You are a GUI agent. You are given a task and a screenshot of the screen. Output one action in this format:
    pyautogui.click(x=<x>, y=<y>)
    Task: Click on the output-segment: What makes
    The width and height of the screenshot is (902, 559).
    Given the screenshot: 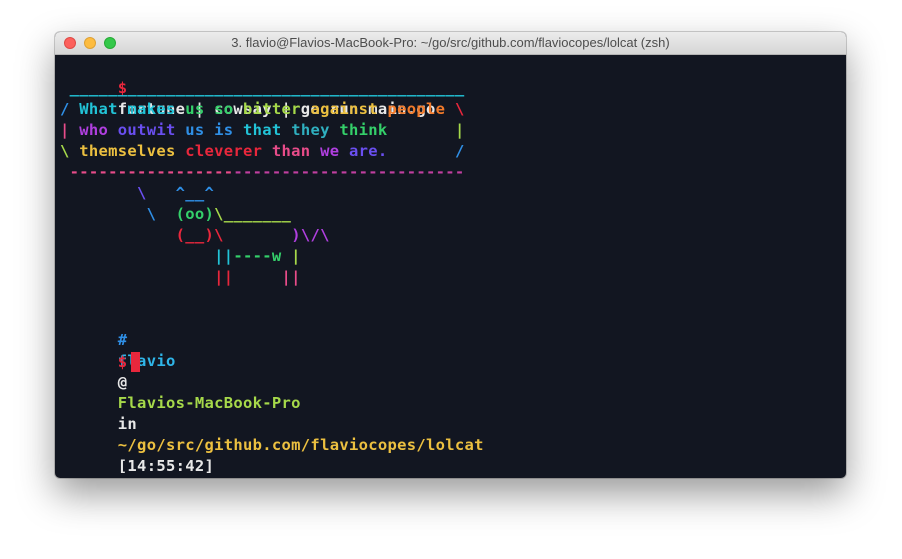 What is the action you would take?
    pyautogui.click(x=132, y=109)
    